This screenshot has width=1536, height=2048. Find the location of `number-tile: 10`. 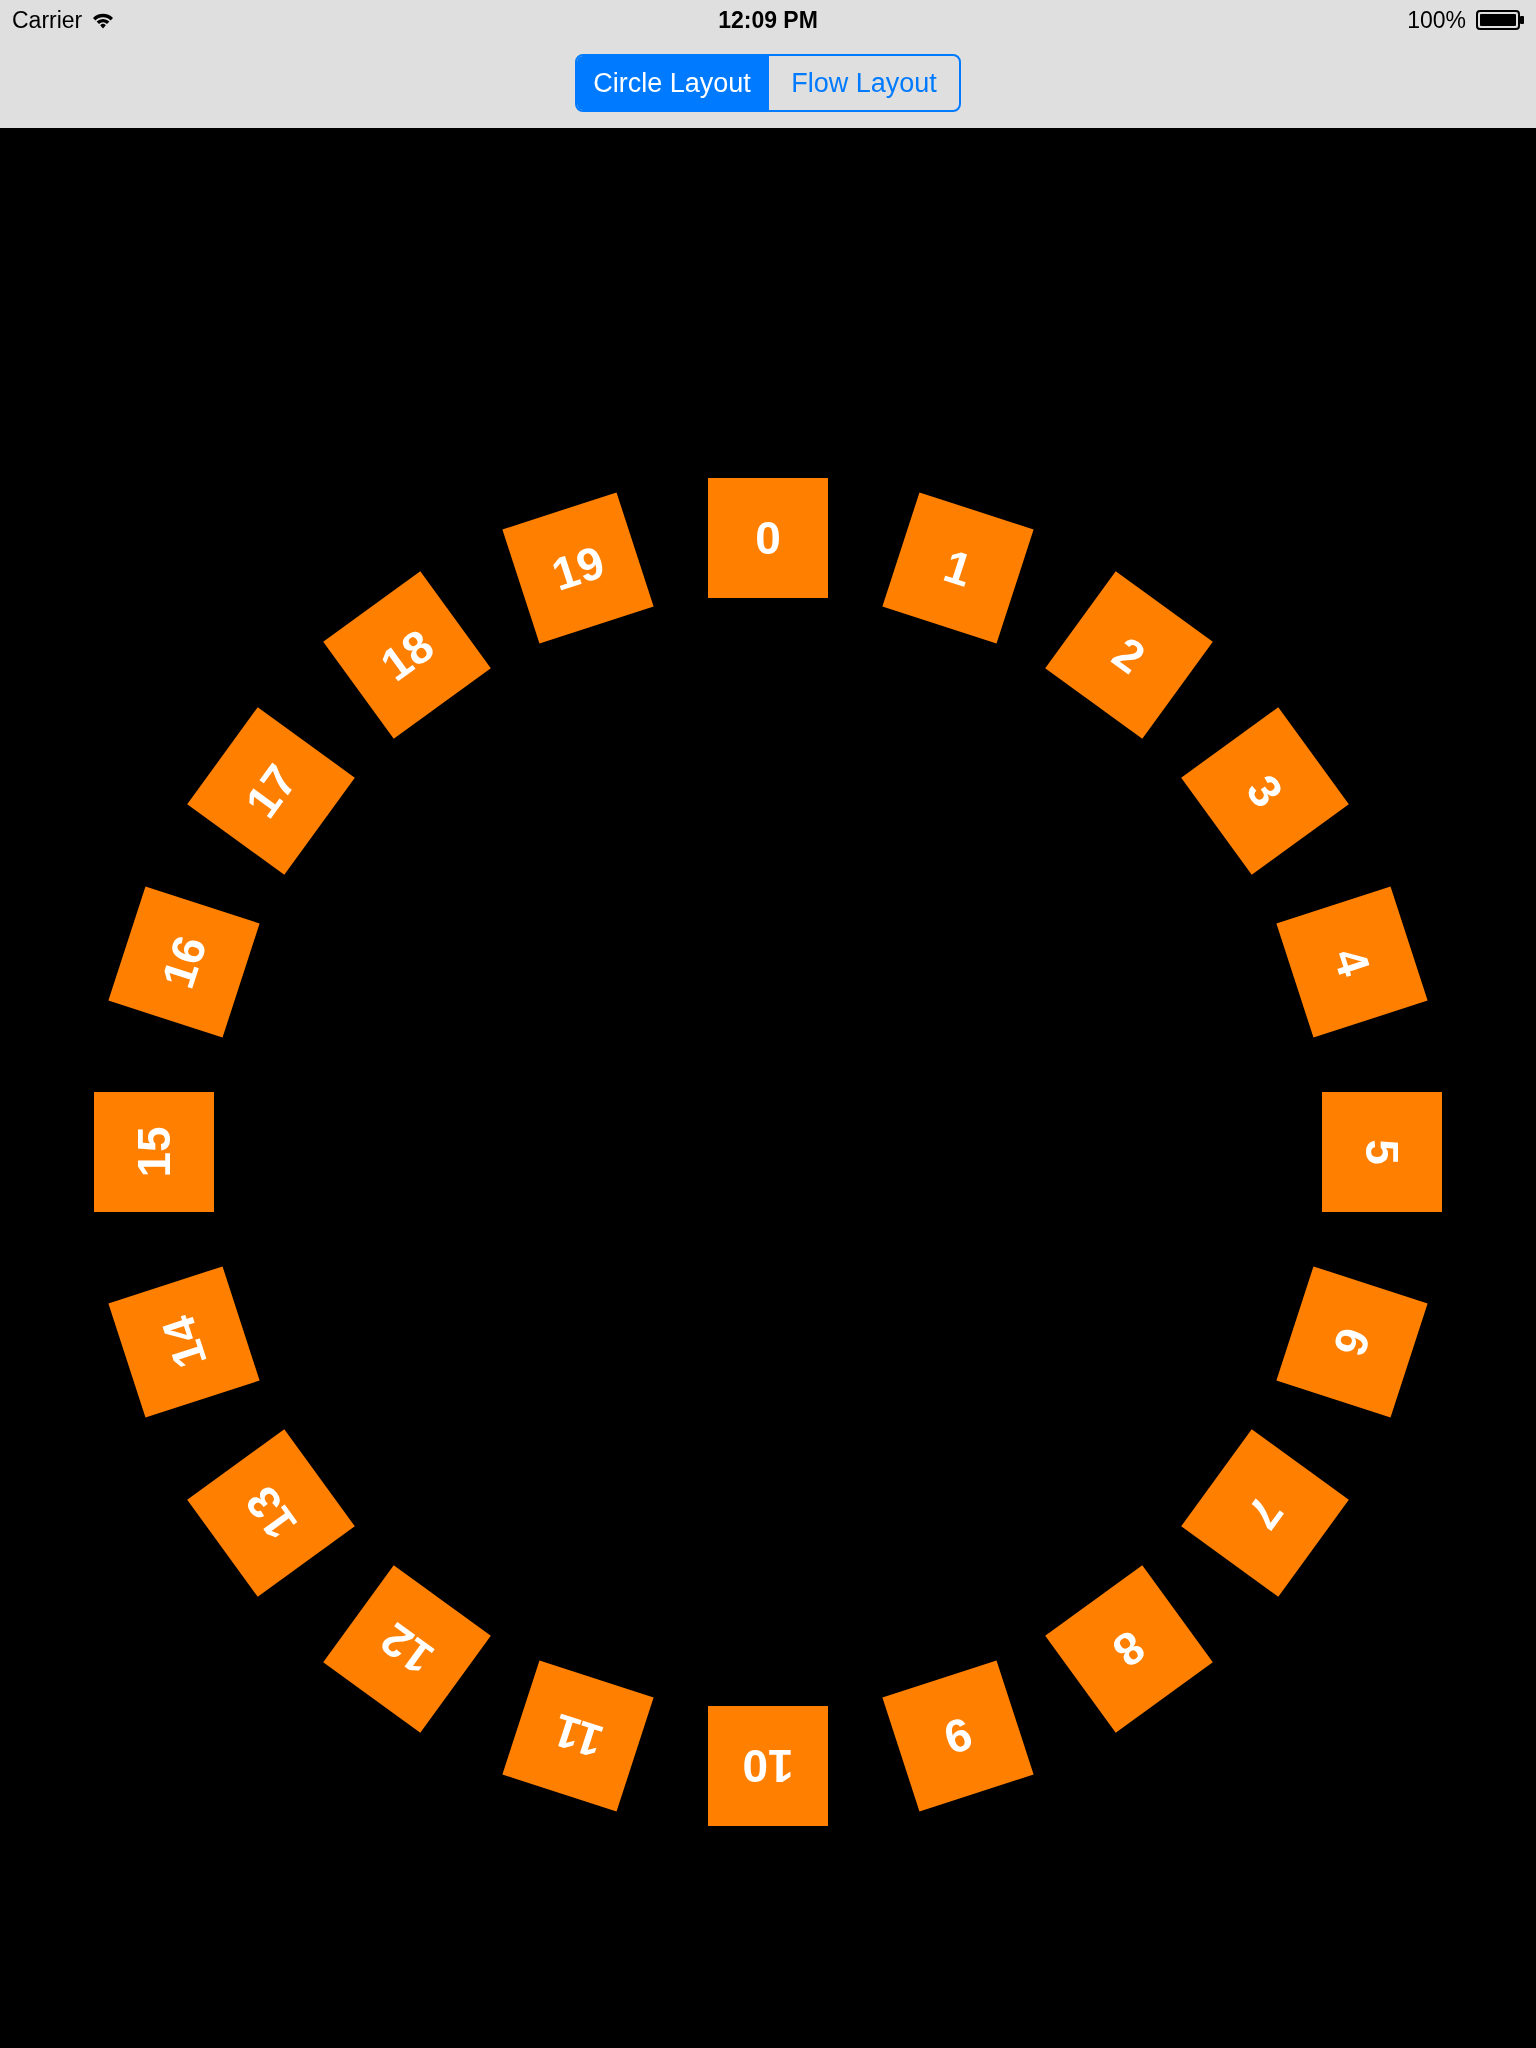

number-tile: 10 is located at coordinates (768, 1766).